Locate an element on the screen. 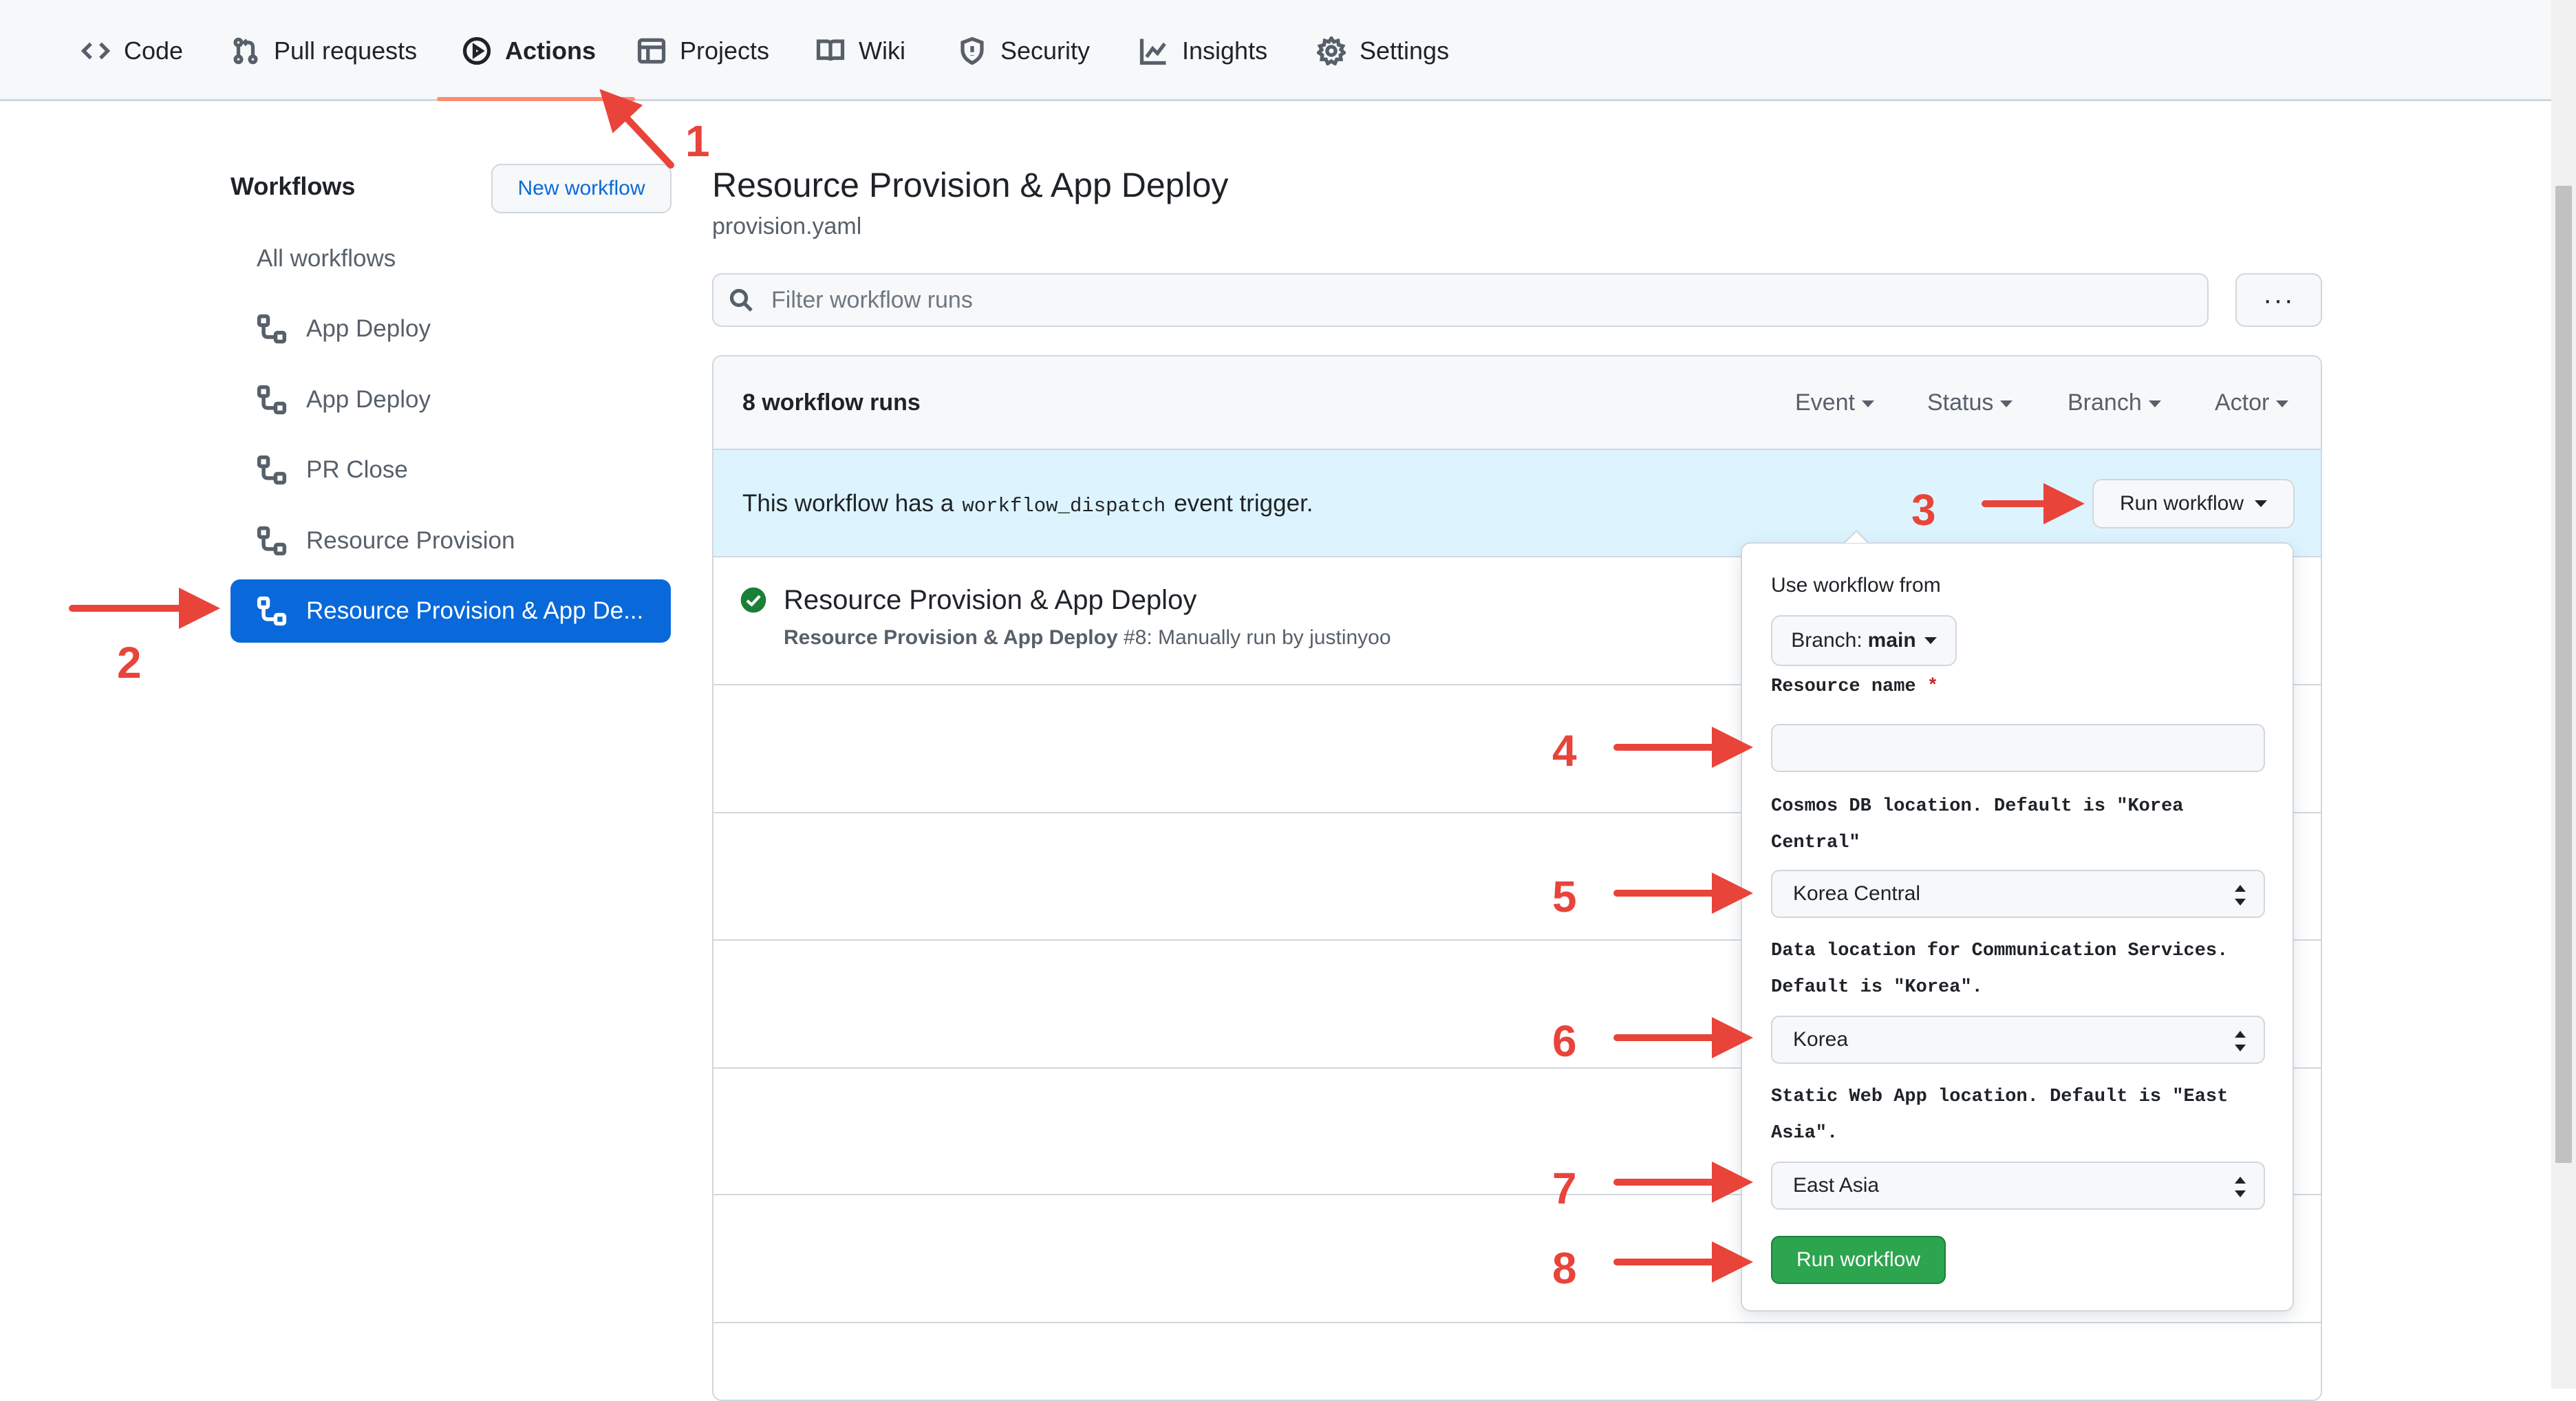  run-workflow-label: Run workflow is located at coordinates (2181, 503).